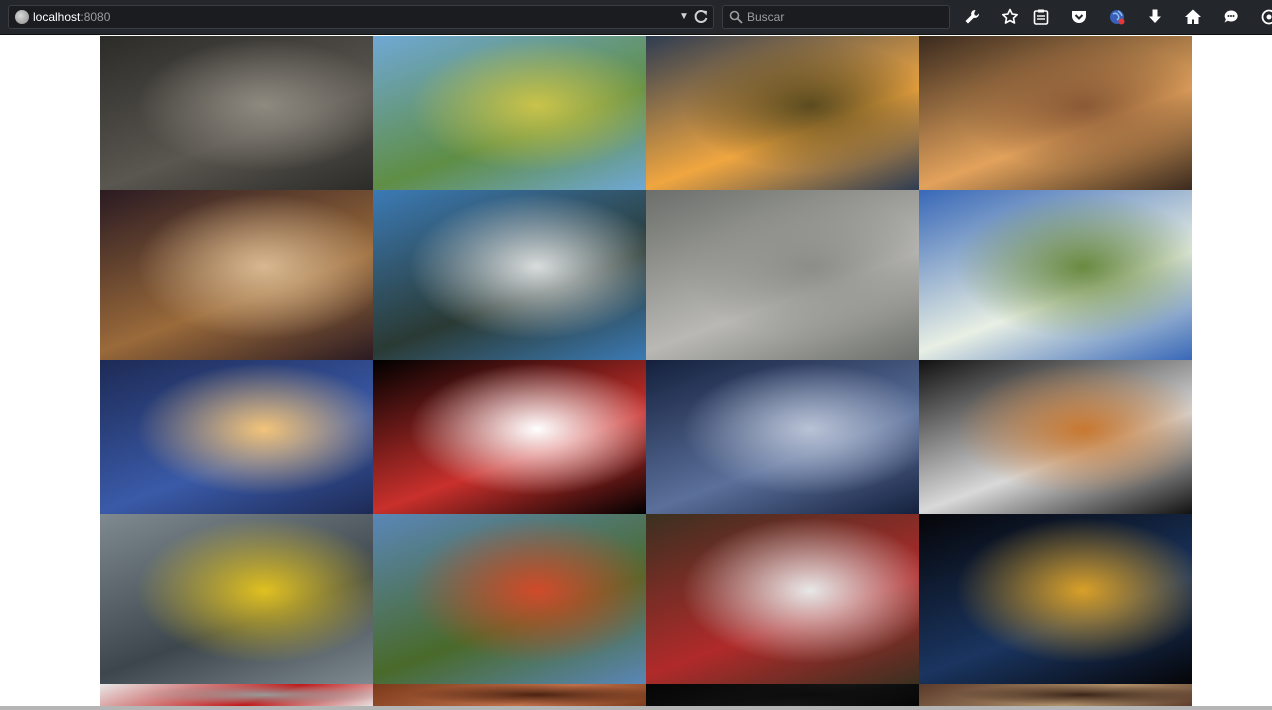 This screenshot has height=710, width=1272. I want to click on search-input, so click(845, 17).